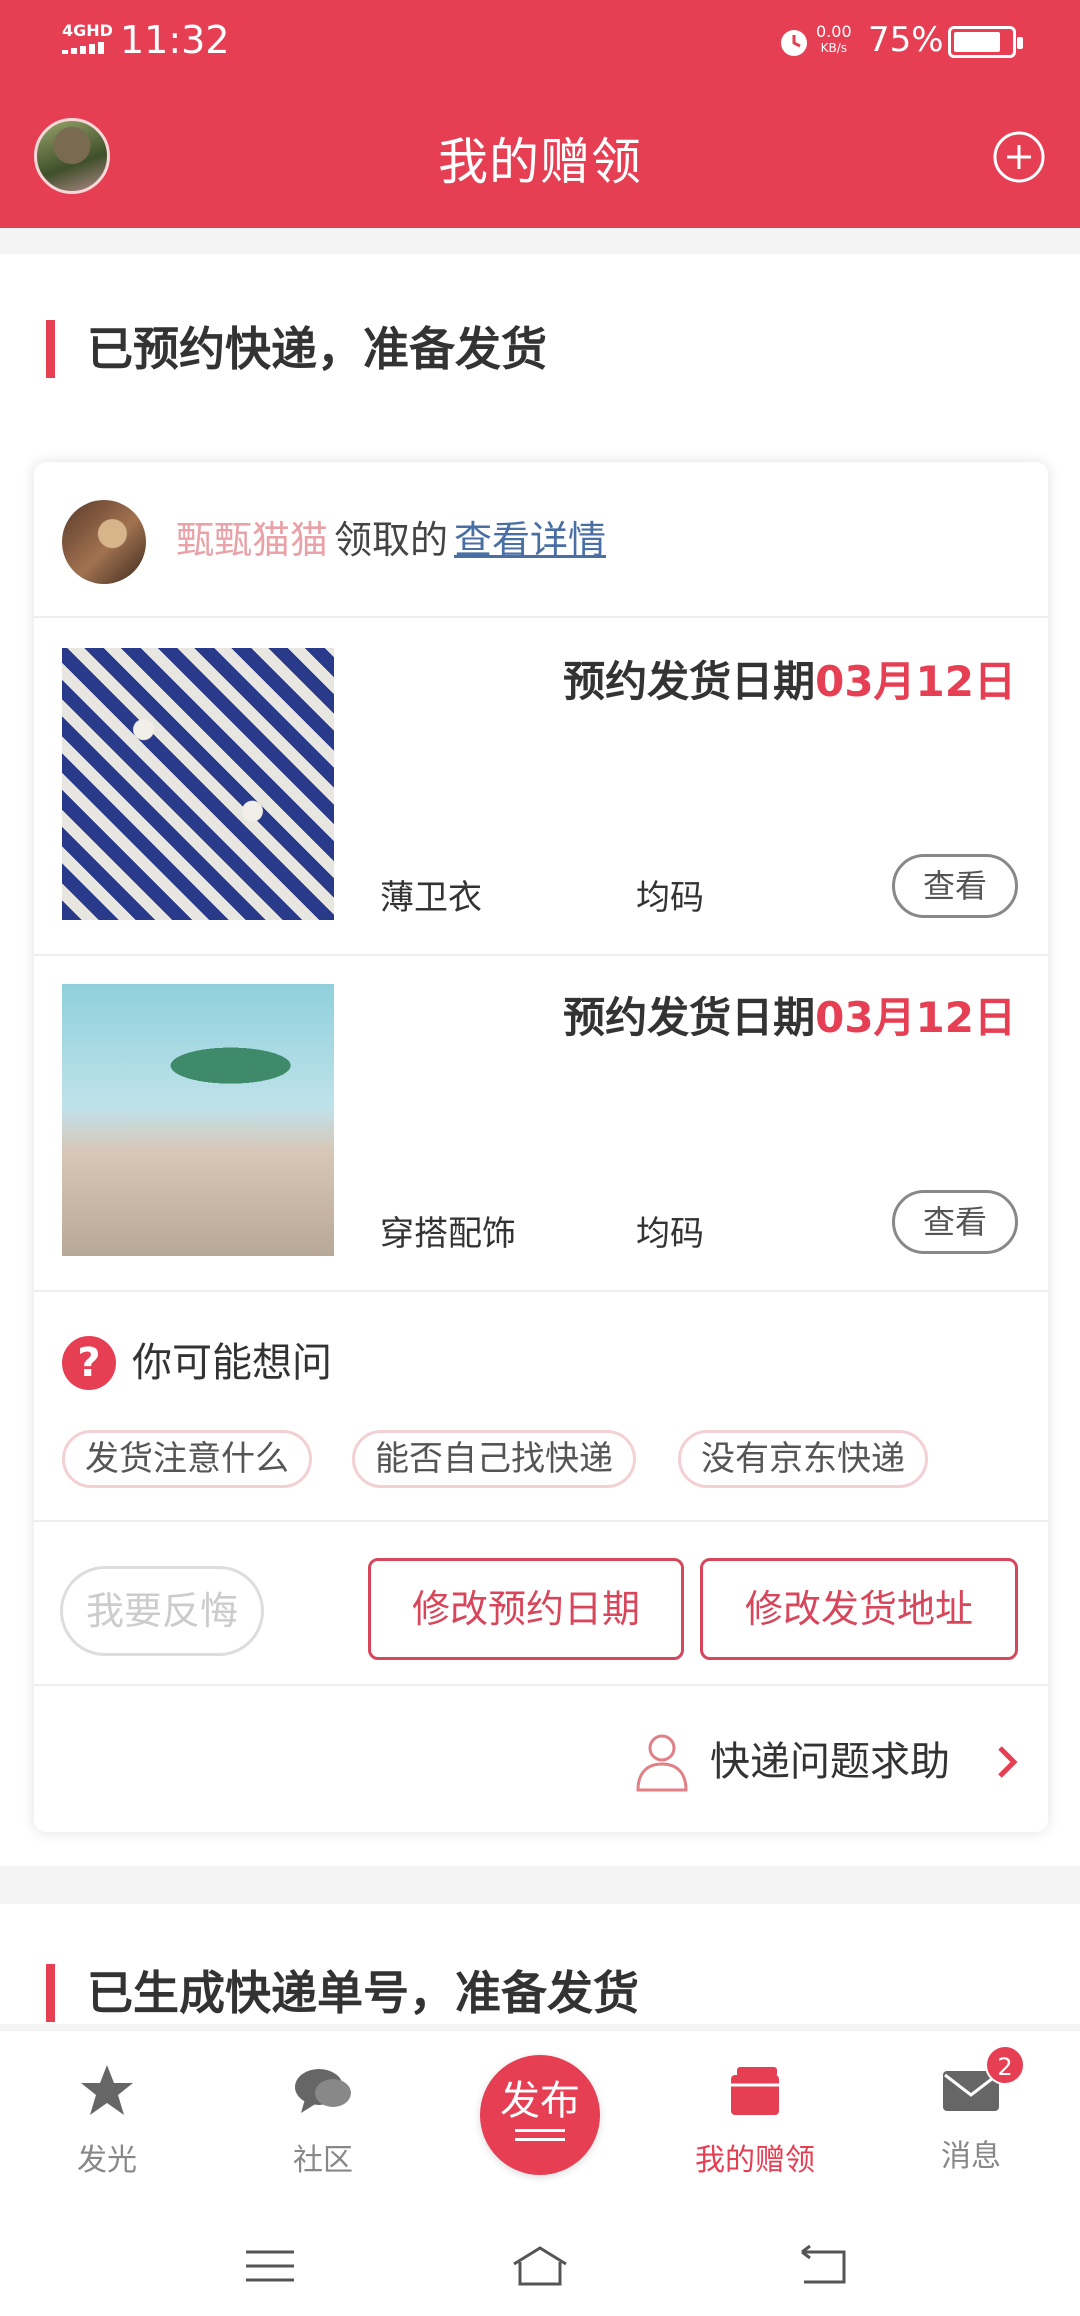  What do you see at coordinates (541, 1406) in the screenshot?
I see `faq-section: ? 你可能想问 发货注意什么 能否自己找快递 没有京东快递` at bounding box center [541, 1406].